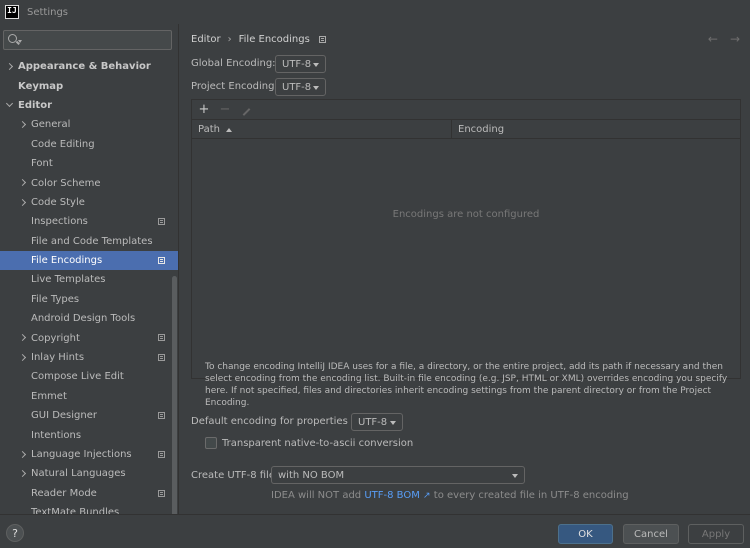 The height and width of the screenshot is (548, 750). What do you see at coordinates (297, 87) in the screenshot?
I see `project-encoding-value: UTF-8` at bounding box center [297, 87].